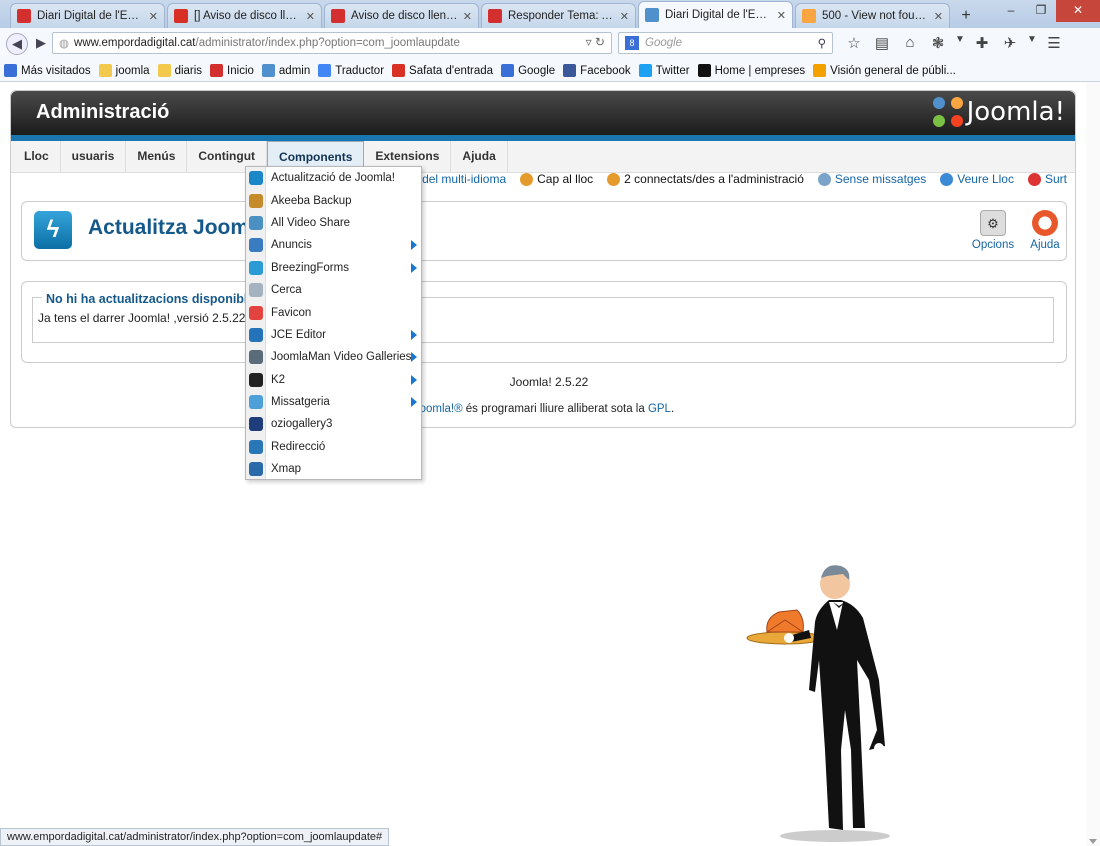 This screenshot has width=1100, height=846. I want to click on bookmark-label: Google, so click(537, 70).